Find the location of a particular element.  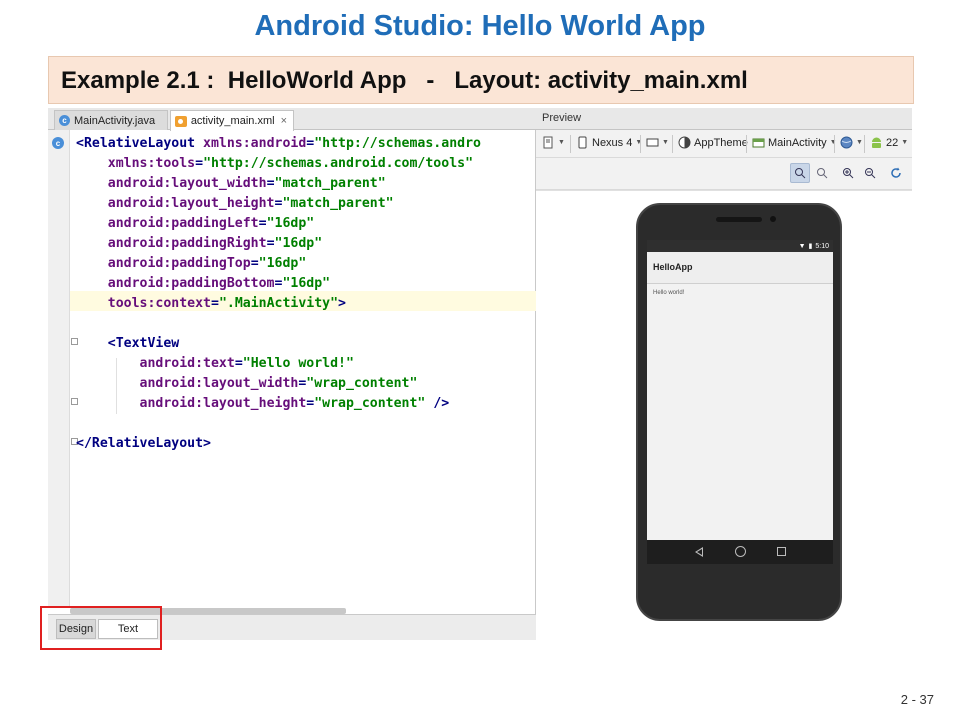

close-tab-icon: × is located at coordinates (284, 121).